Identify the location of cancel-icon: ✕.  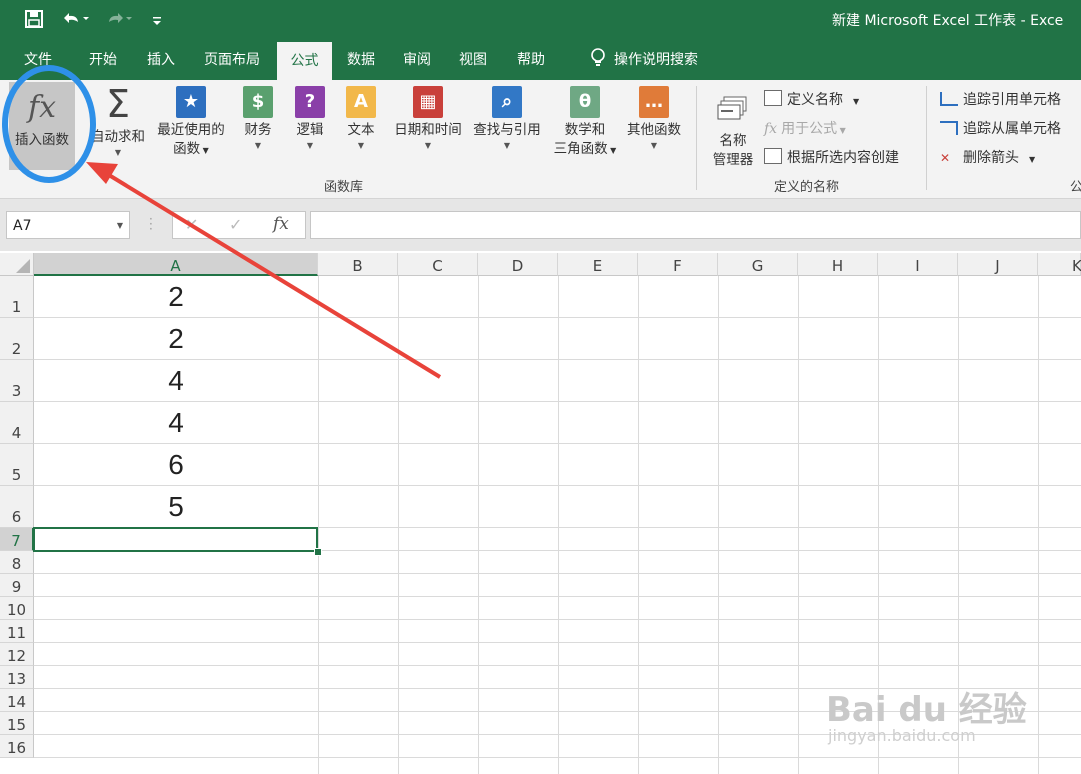
(191, 224).